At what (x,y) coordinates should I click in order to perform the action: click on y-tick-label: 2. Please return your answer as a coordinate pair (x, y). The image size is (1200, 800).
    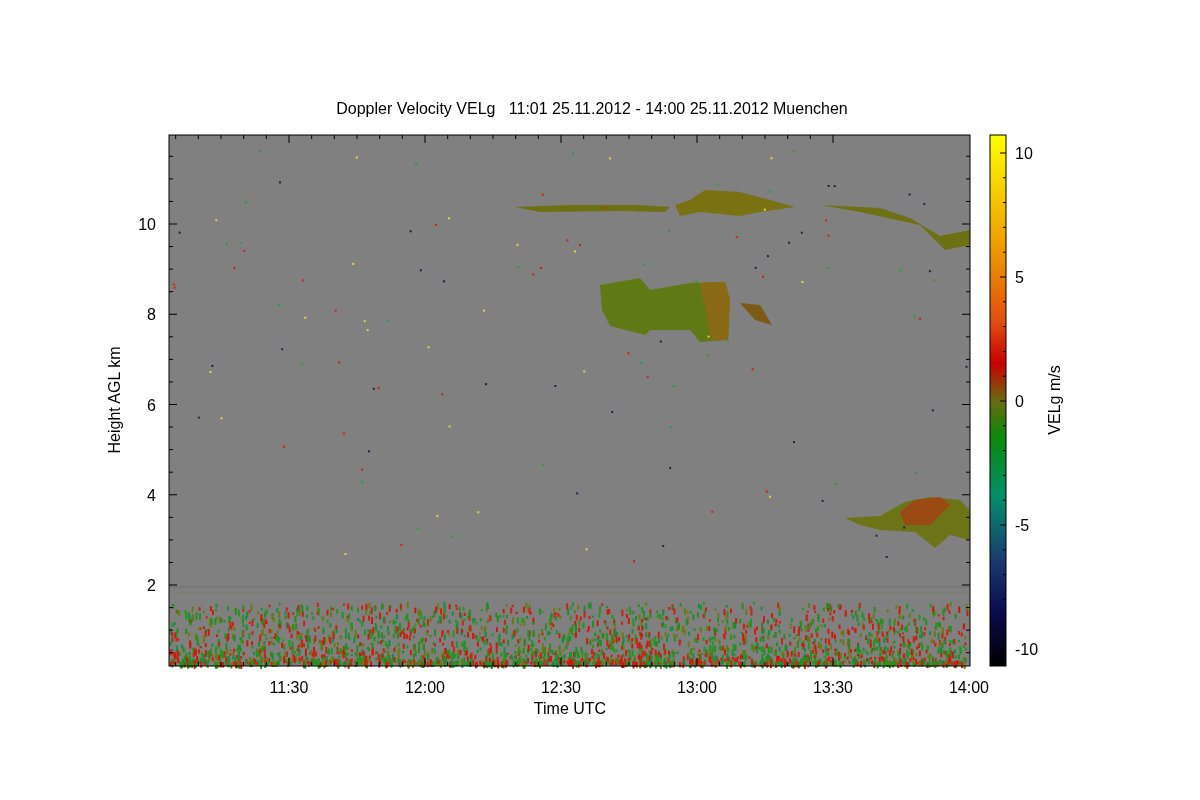
    Looking at the image, I should click on (151, 585).